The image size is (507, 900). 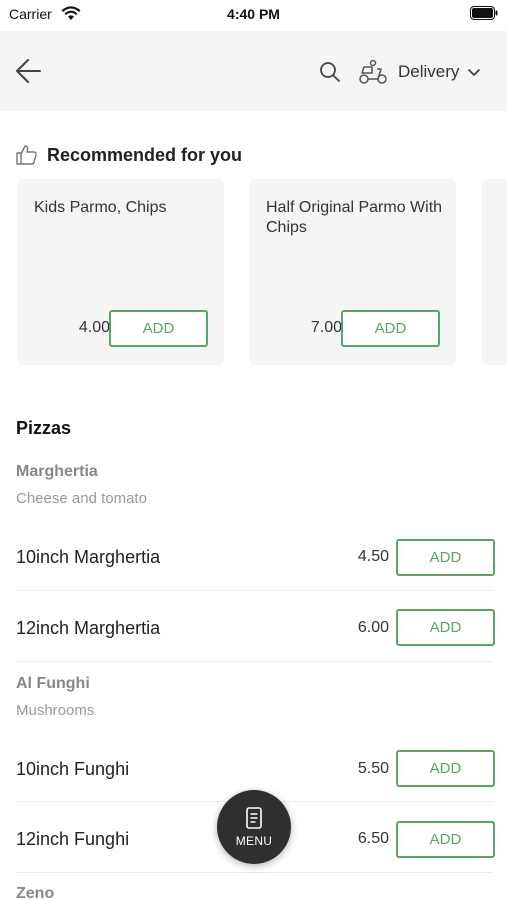 I want to click on section-title: Pizzas, so click(x=44, y=428).